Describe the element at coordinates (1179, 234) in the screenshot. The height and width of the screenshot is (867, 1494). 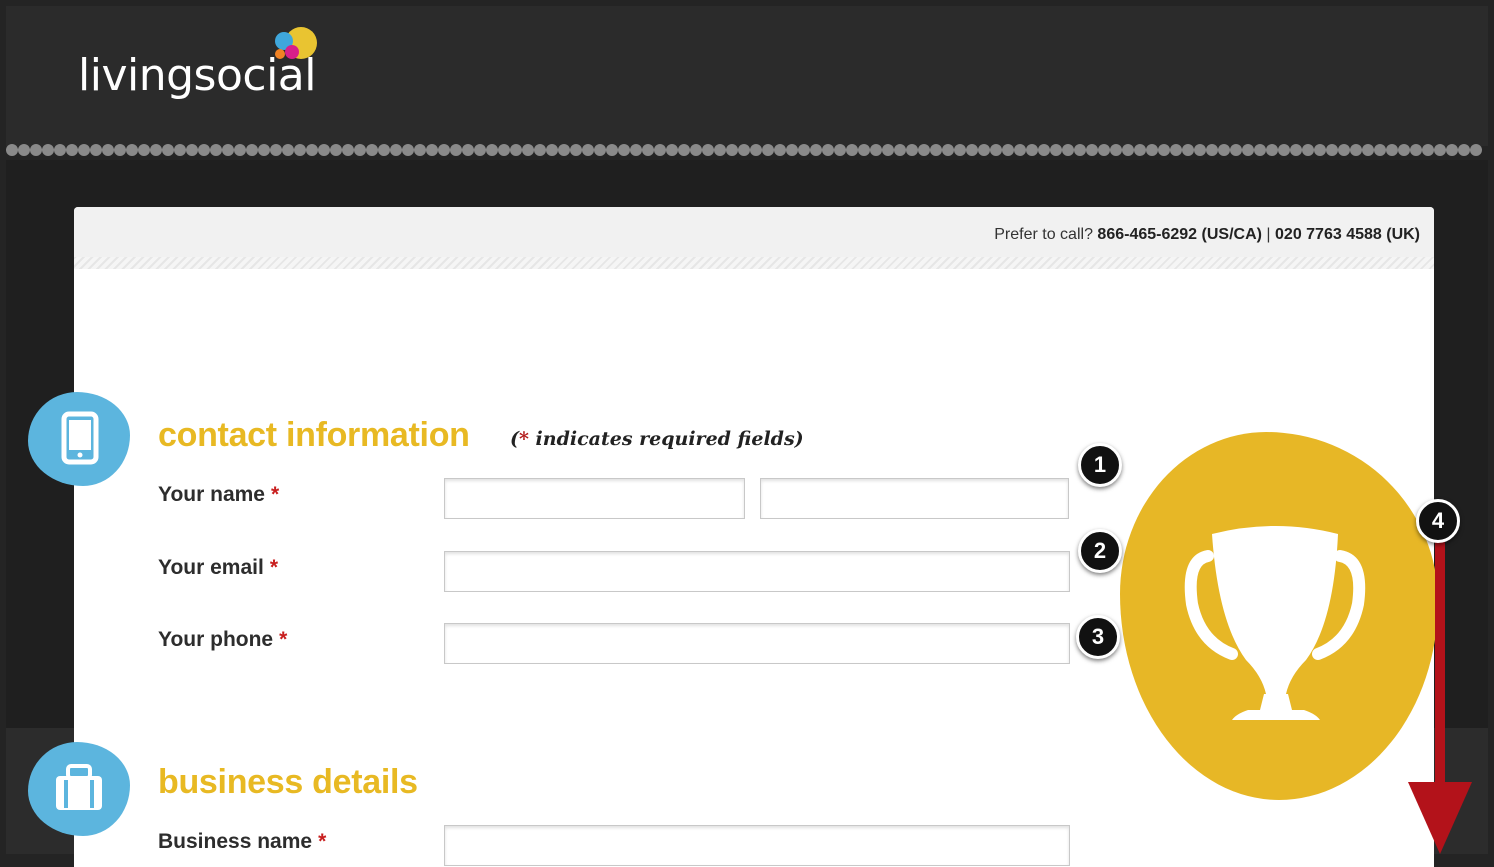
I see `us-phone-number: 866-465-6292 (US/CA)` at that location.